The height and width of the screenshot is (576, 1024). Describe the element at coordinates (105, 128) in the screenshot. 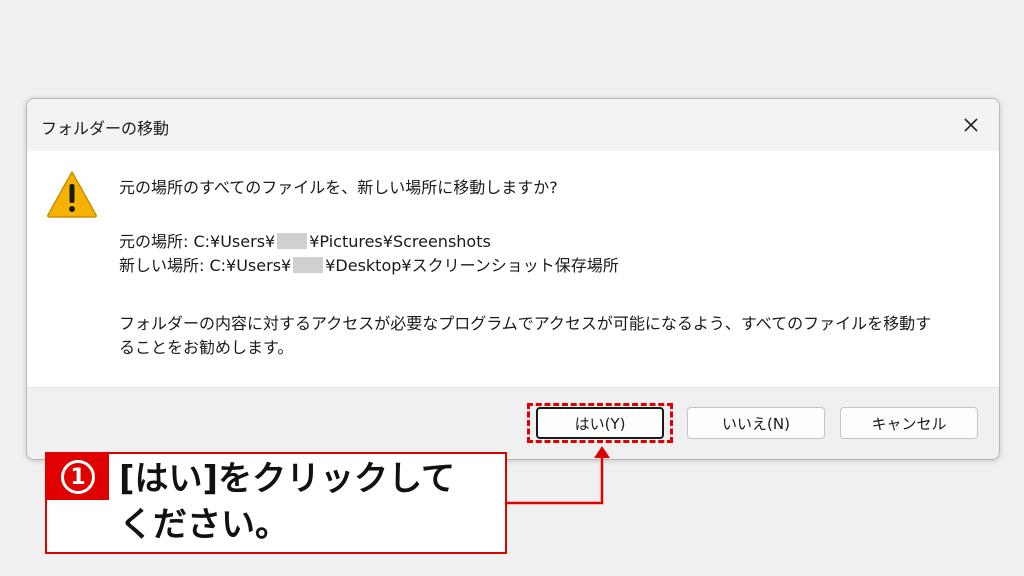

I see `dialog-title: フォルダーの移動` at that location.